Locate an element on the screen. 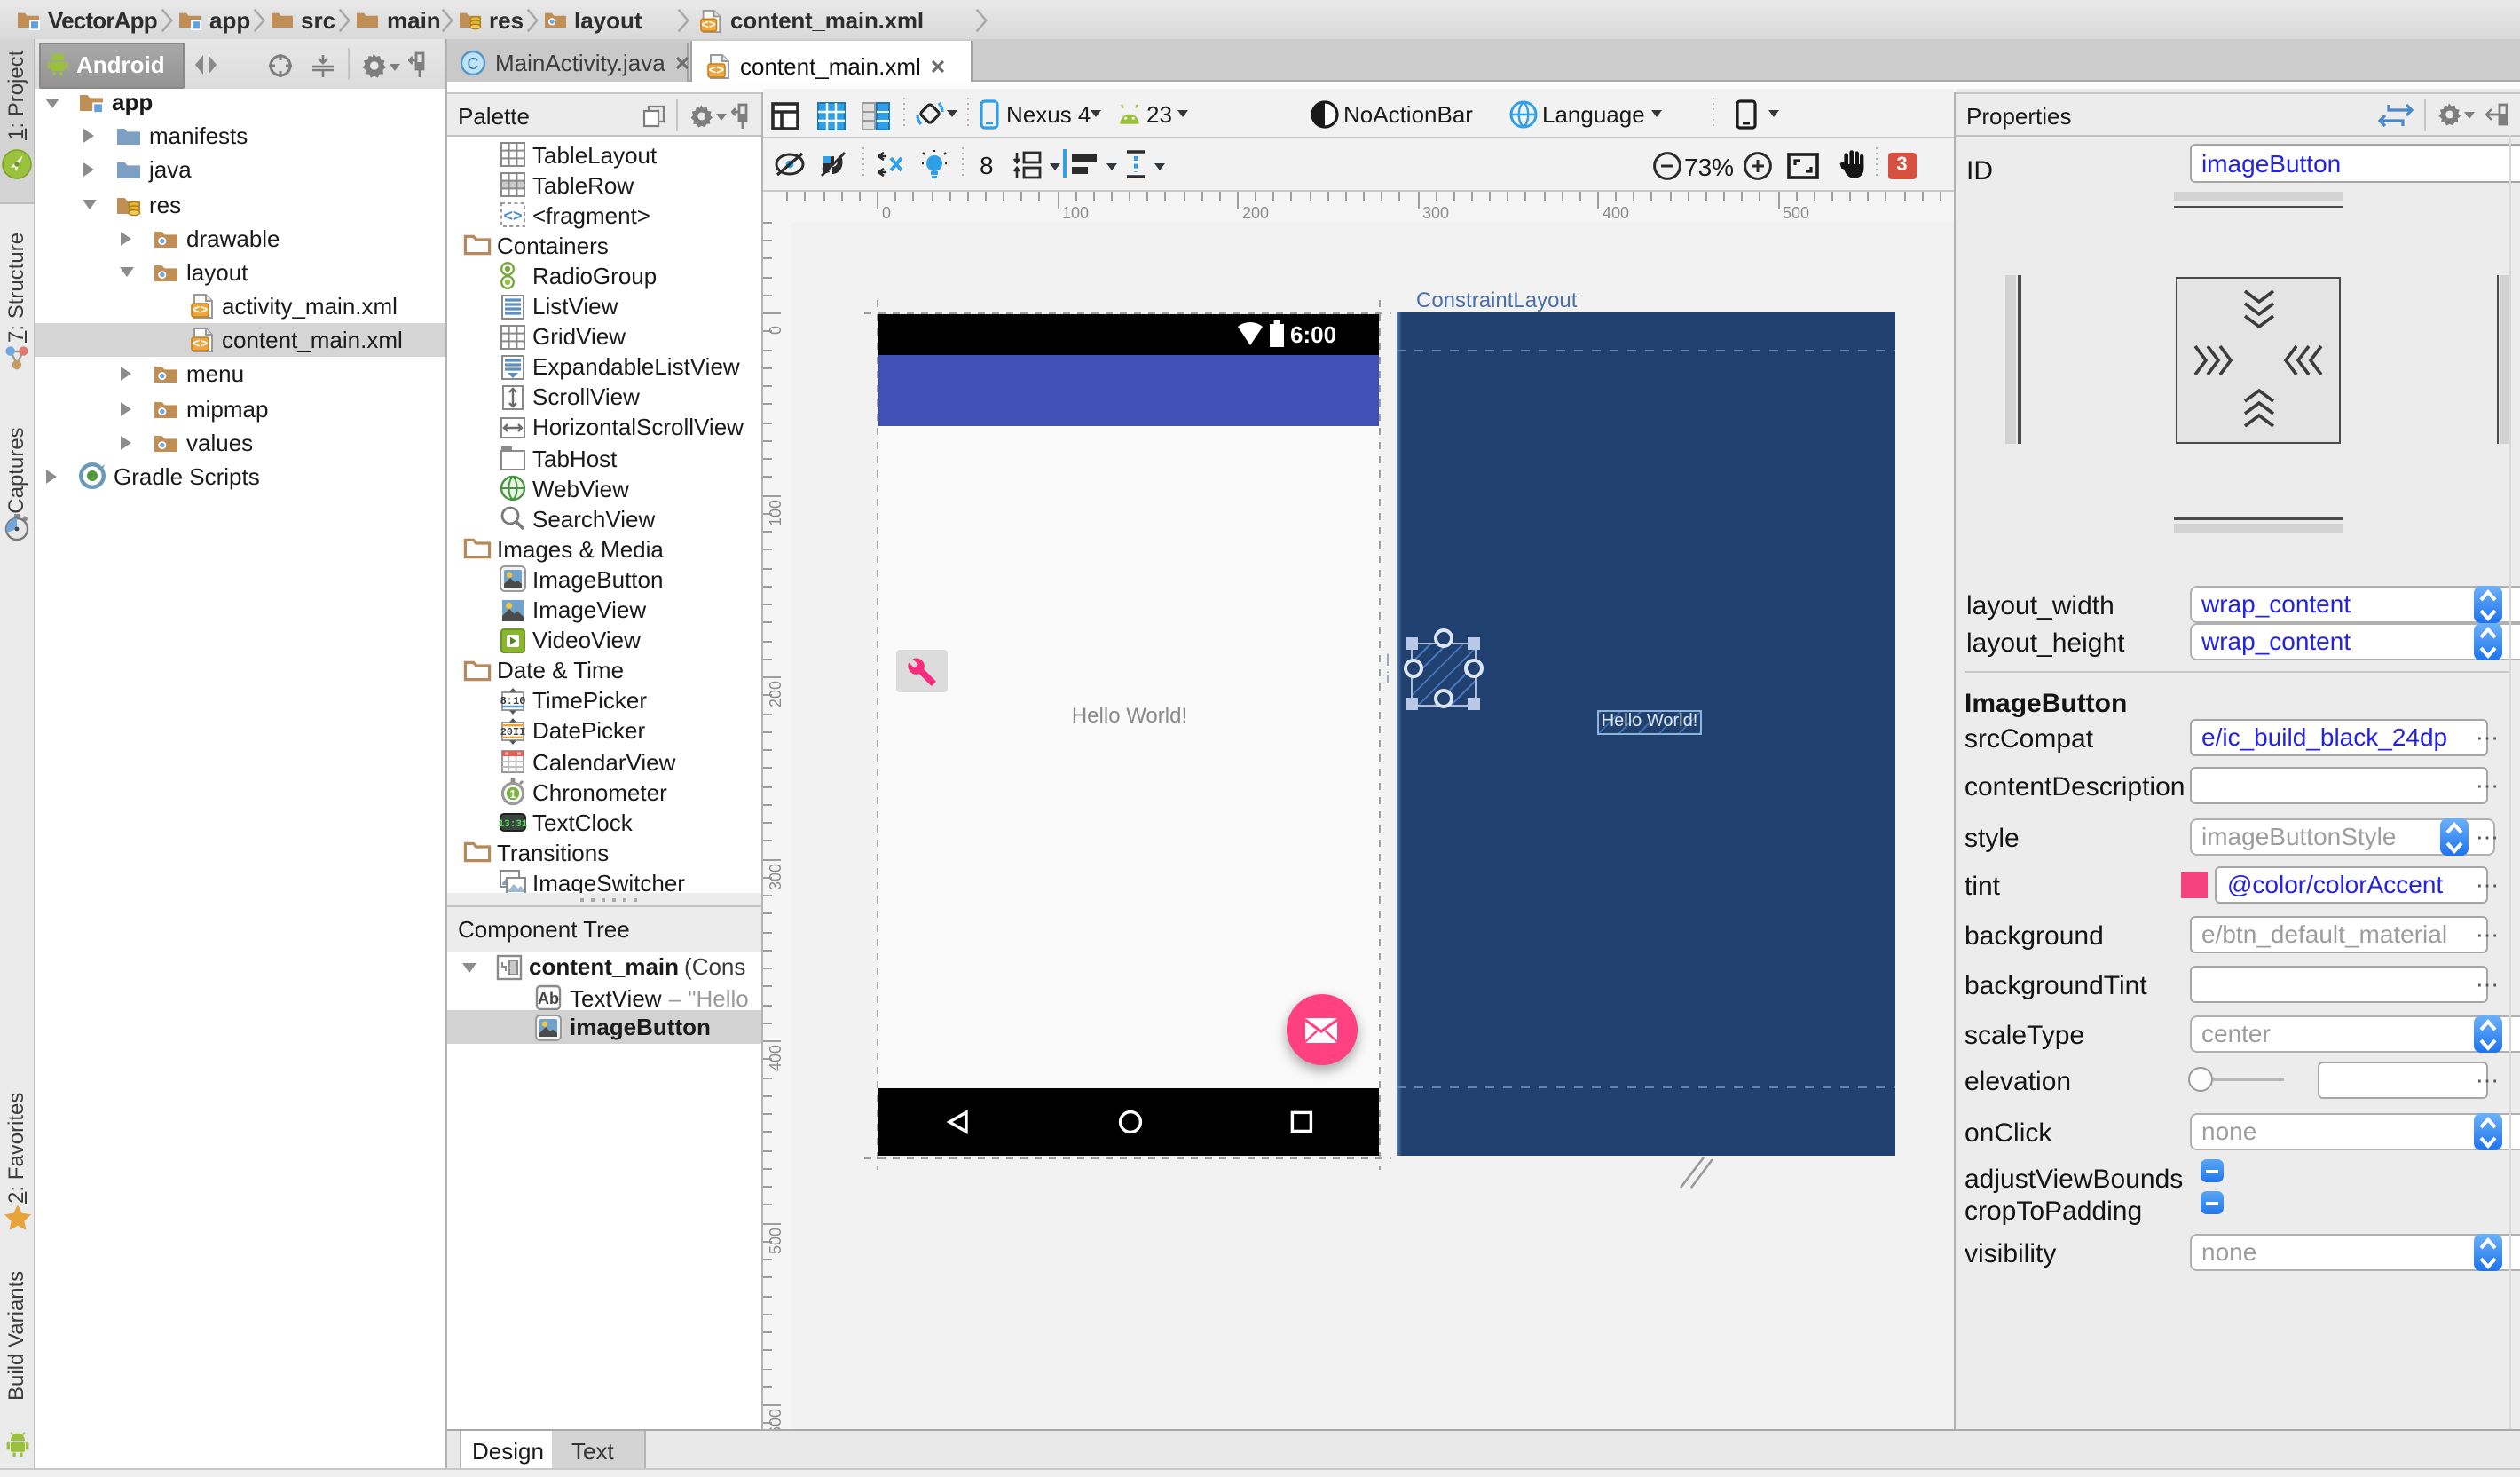 The image size is (2520, 1477). svg-text: Ab is located at coordinates (548, 999).